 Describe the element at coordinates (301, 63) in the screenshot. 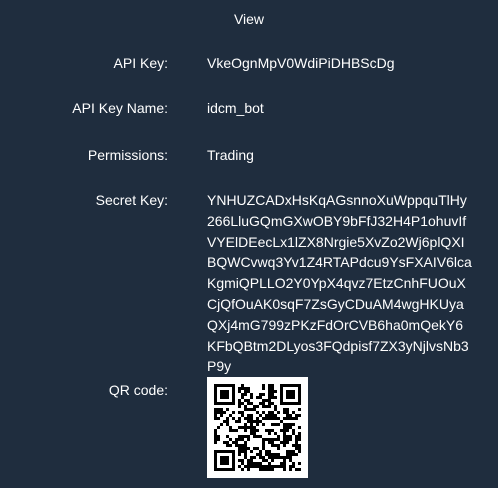

I see `api-key-value: VkeOgnMpV0WdiPiDHBScDg` at that location.